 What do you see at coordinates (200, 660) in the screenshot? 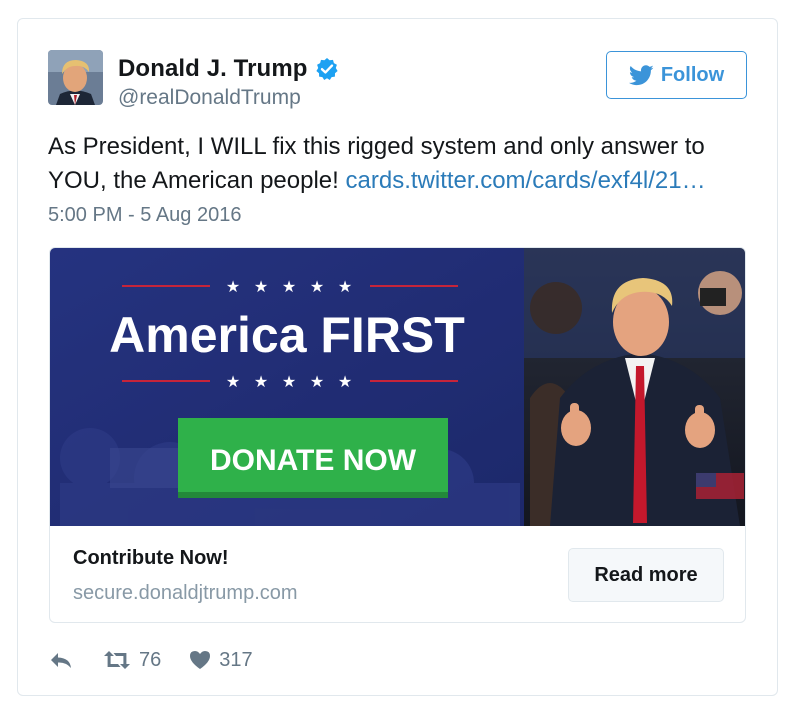
I see `heart-icon` at bounding box center [200, 660].